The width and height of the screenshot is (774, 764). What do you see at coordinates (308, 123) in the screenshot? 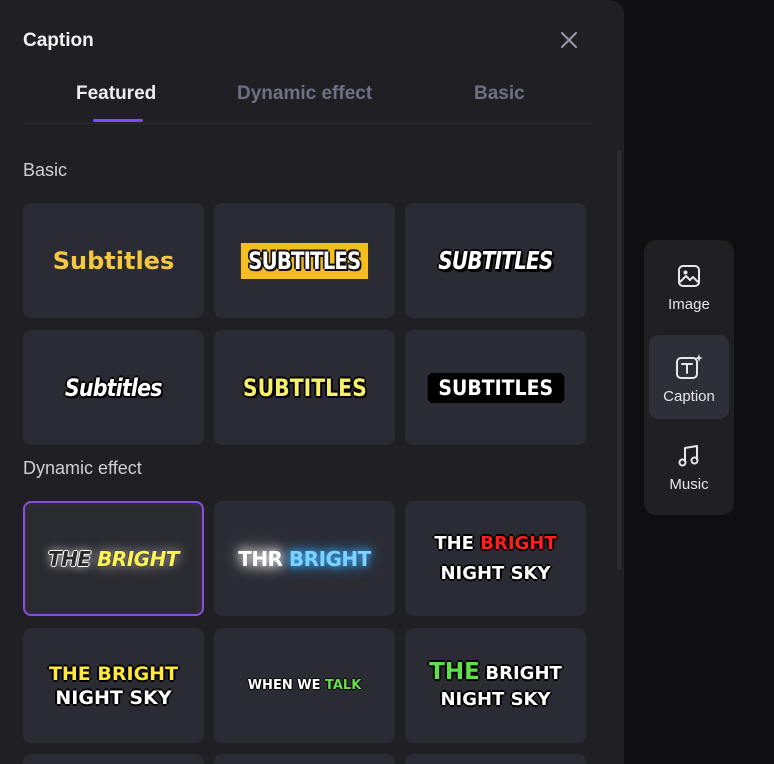
I see `tabs-divider` at bounding box center [308, 123].